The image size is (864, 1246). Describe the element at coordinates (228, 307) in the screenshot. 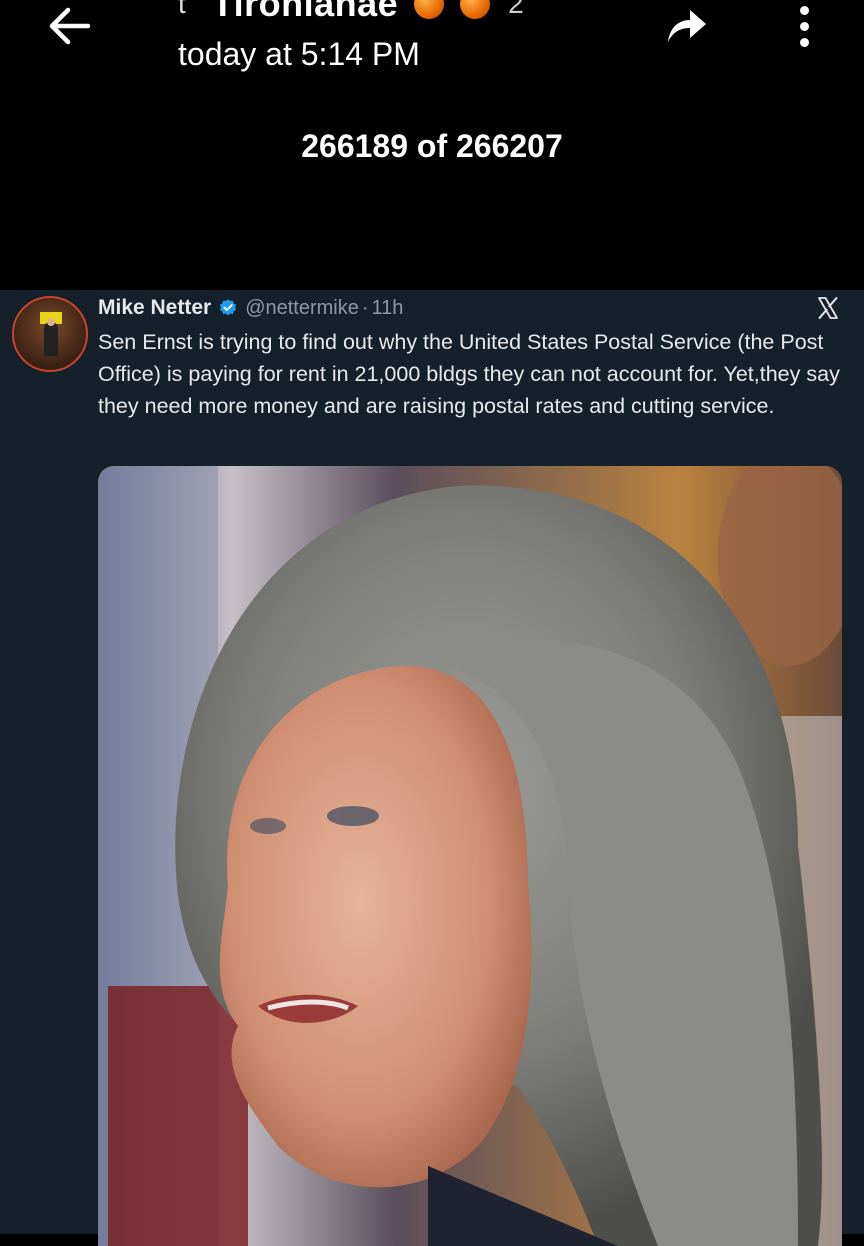

I see `verified-badge-icon` at that location.